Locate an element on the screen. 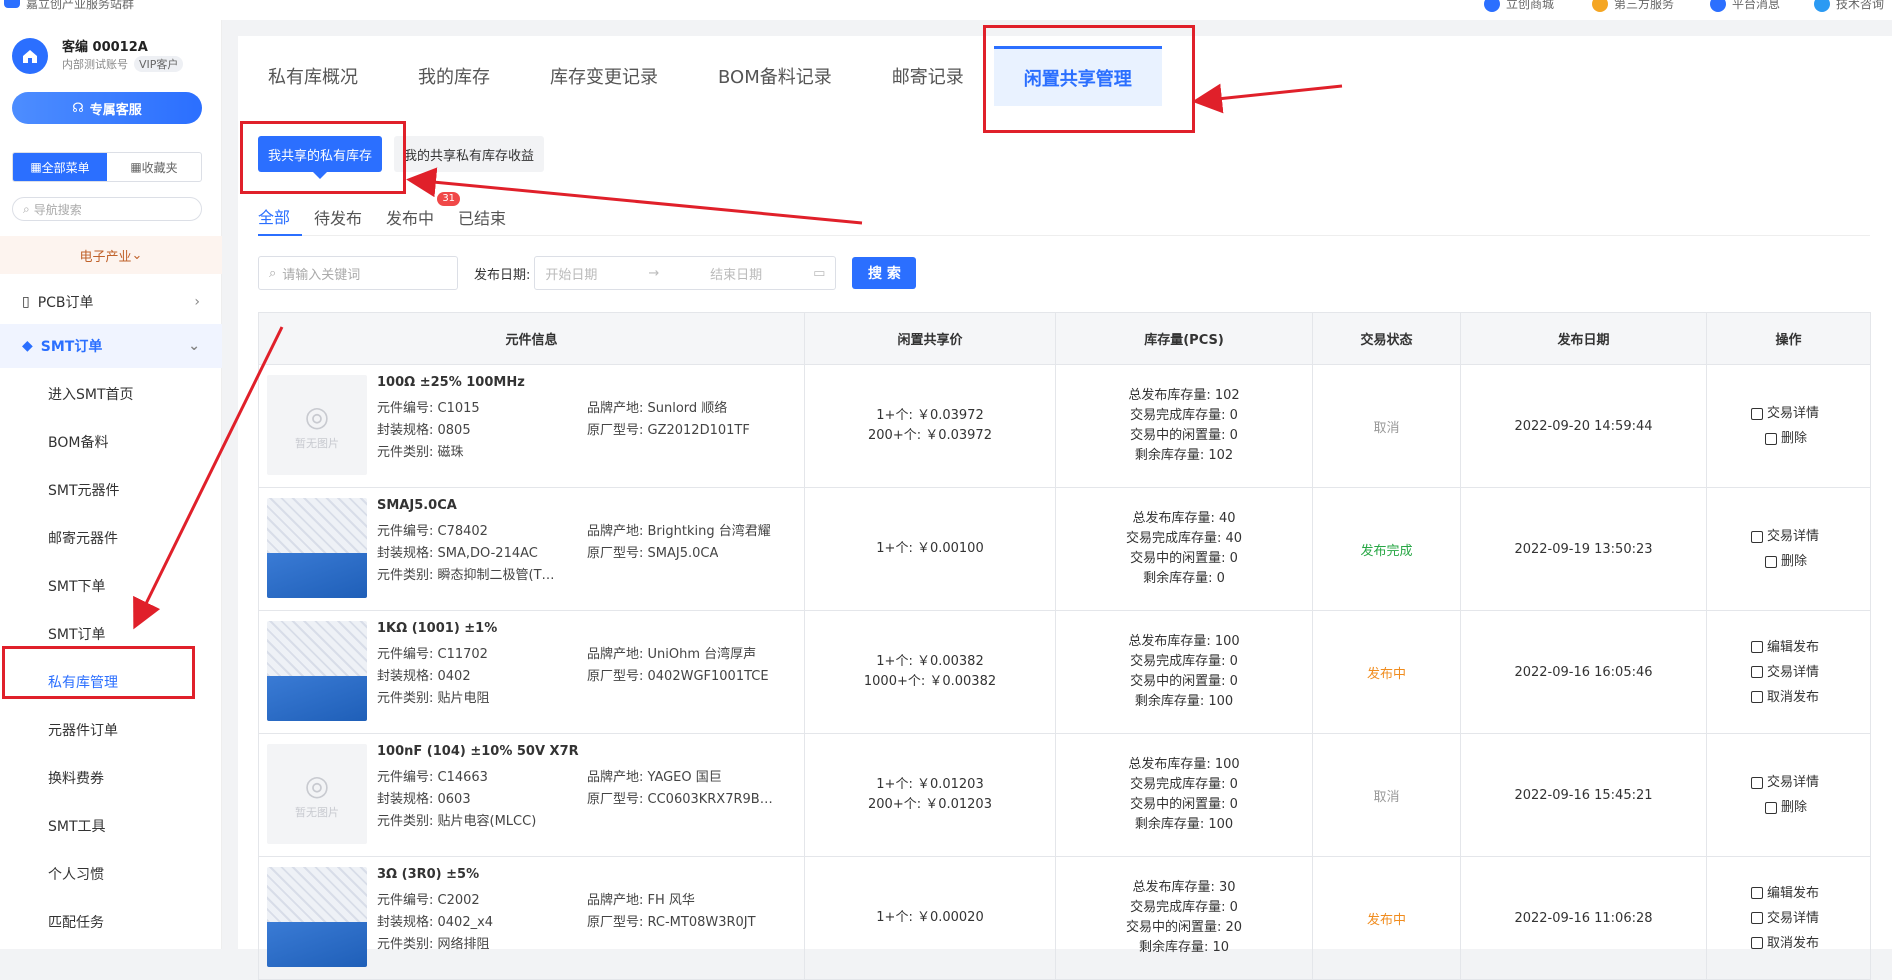 The width and height of the screenshot is (1892, 980). site-name: 嘉立创产业服务站群 is located at coordinates (80, 6).